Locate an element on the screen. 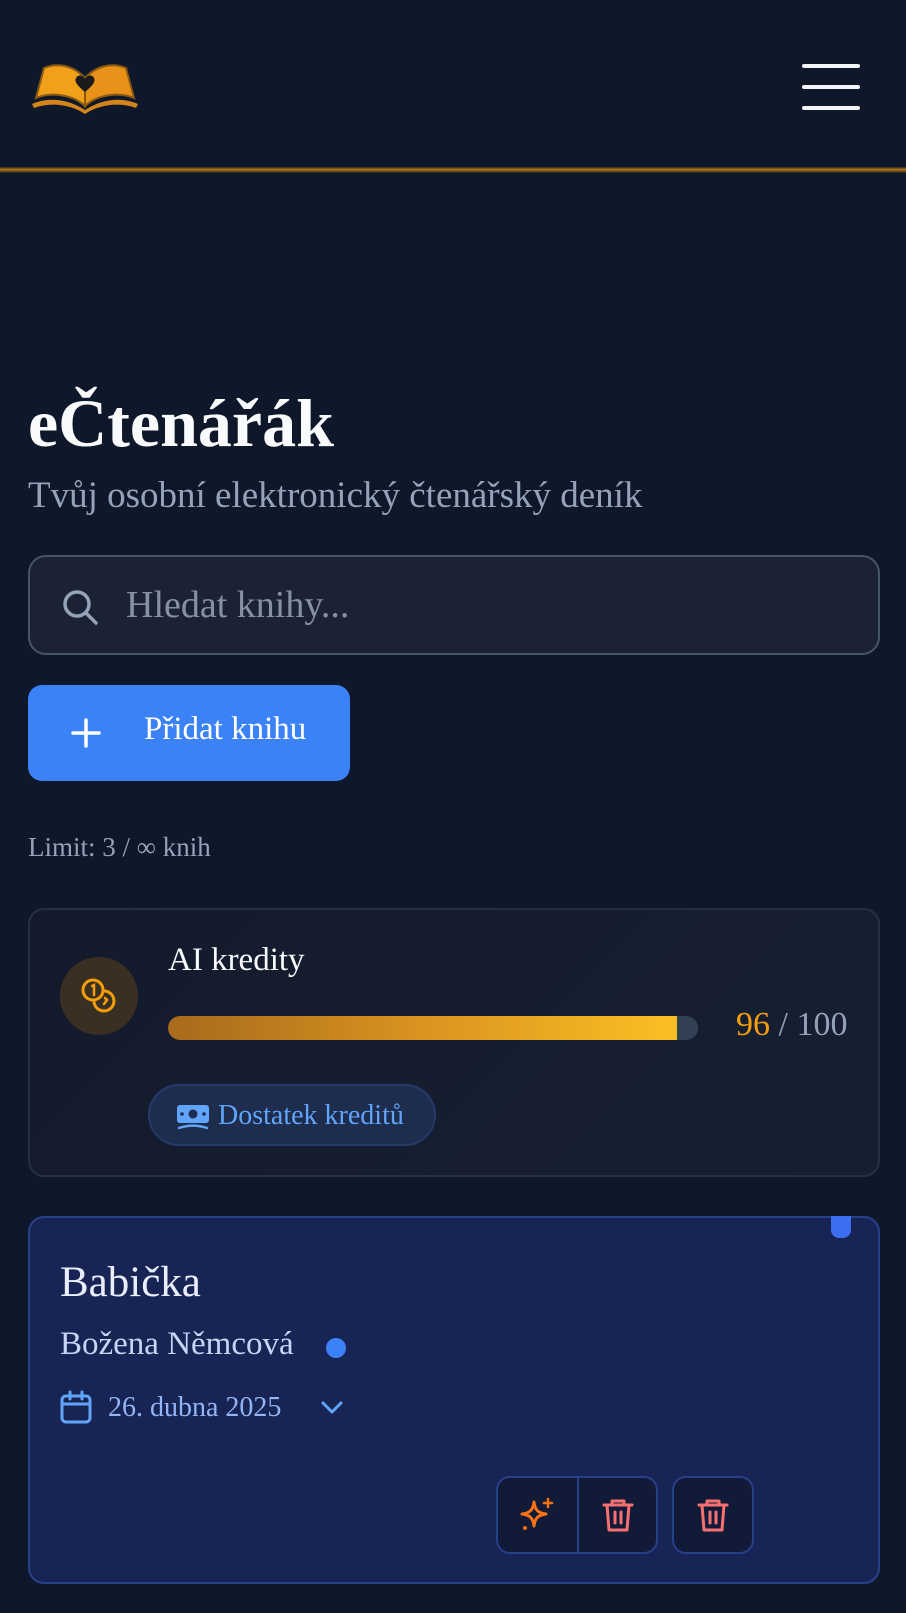 This screenshot has width=906, height=1613. book-date: 26. dubna 2025 is located at coordinates (195, 1407).